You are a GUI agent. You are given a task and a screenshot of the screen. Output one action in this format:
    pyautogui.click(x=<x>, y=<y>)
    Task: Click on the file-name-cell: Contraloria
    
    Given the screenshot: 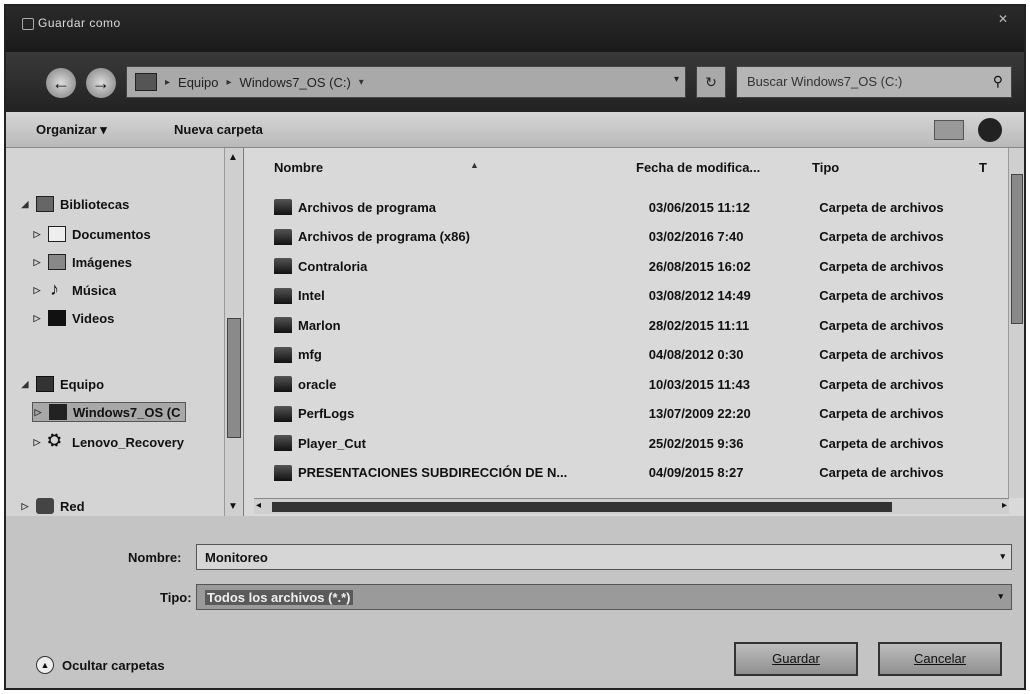 What is the action you would take?
    pyautogui.click(x=333, y=266)
    